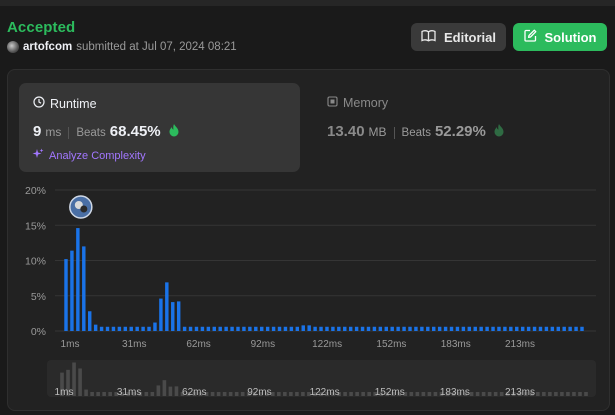 Image resolution: width=615 pixels, height=415 pixels. Describe the element at coordinates (455, 392) in the screenshot. I see `overview-tick-label: 183ms` at that location.